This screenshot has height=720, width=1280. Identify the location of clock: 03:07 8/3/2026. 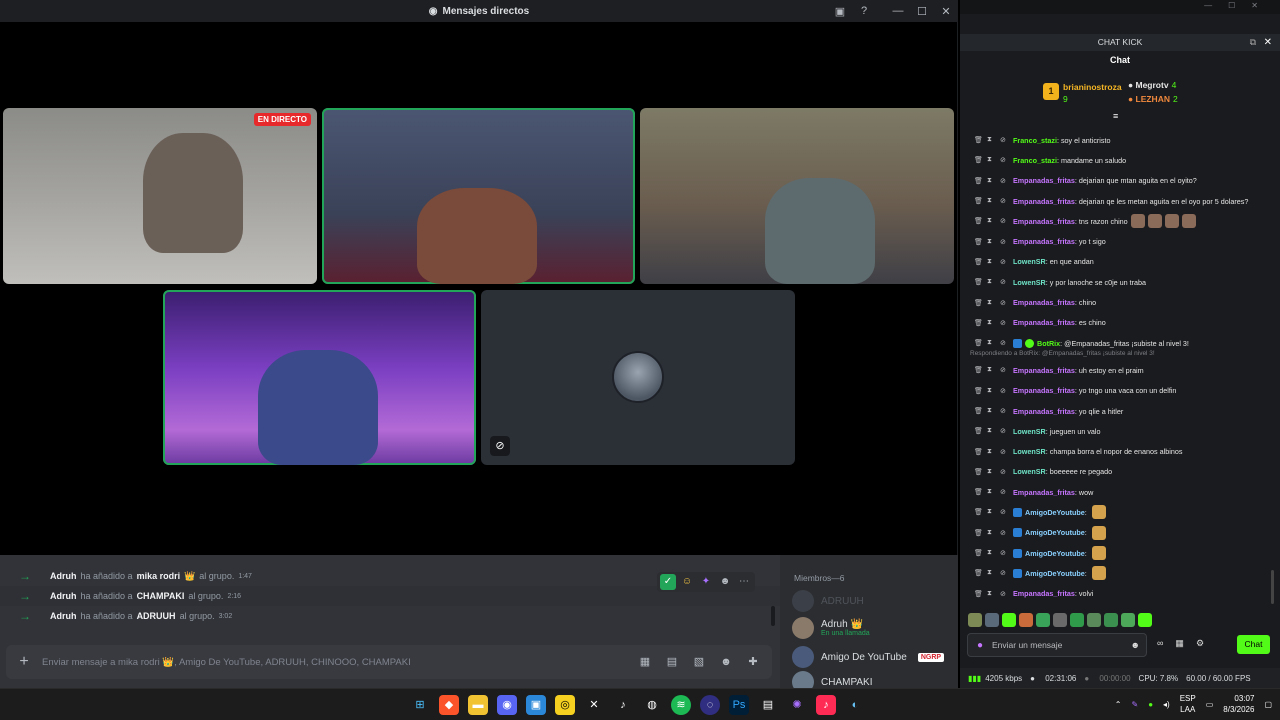
(1238, 704).